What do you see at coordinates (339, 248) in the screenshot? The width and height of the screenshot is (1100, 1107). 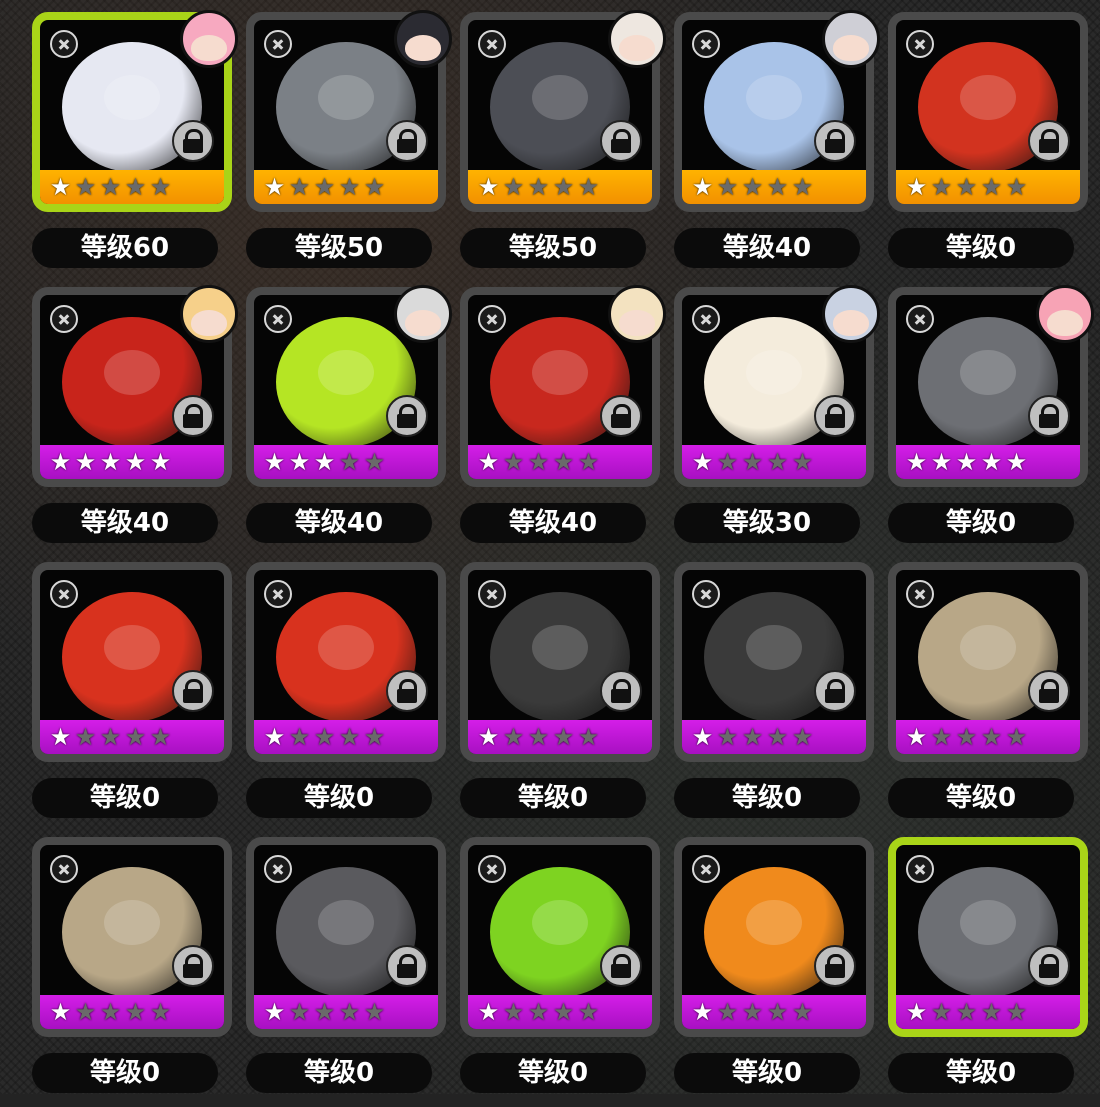 I see `level-label: 等级50` at bounding box center [339, 248].